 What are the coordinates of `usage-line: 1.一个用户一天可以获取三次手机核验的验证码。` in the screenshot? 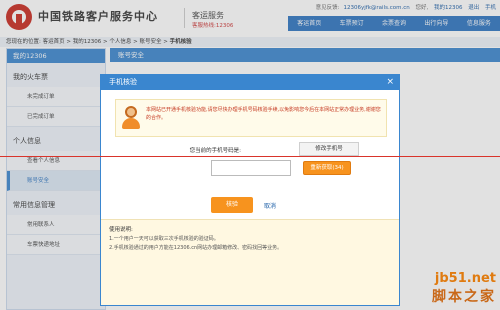 It's located at (164, 239).